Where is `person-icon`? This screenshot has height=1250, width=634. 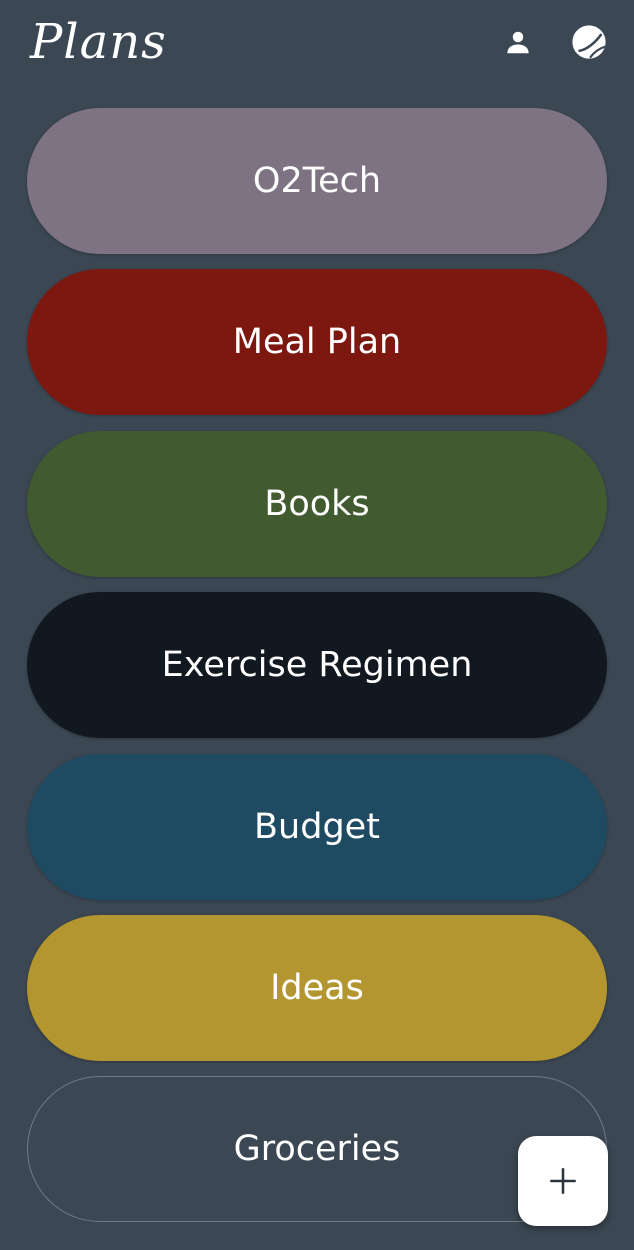
person-icon is located at coordinates (518, 42).